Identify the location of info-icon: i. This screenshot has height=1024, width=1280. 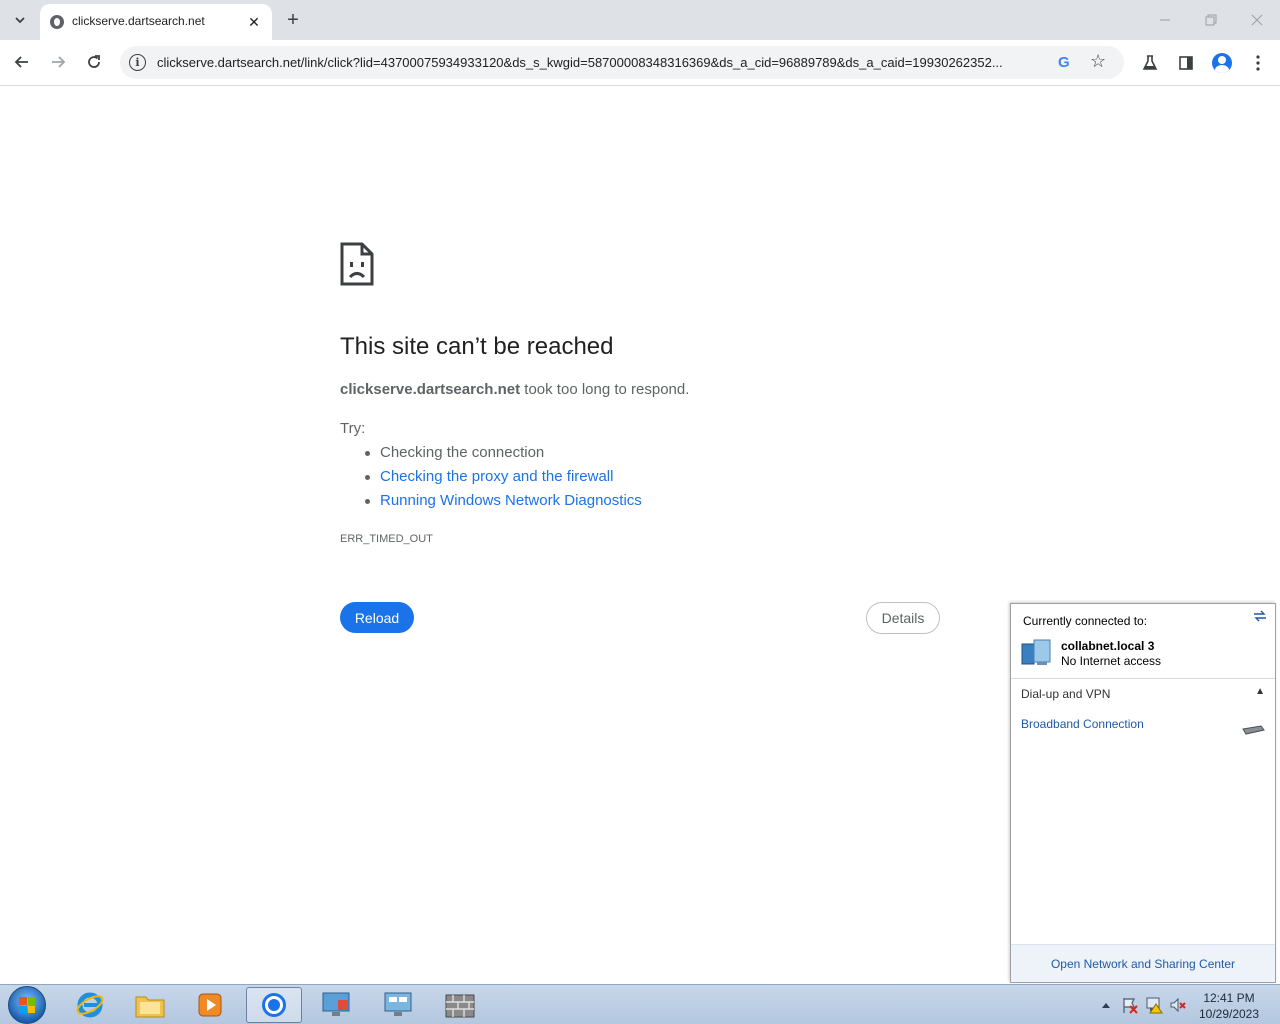
(137, 62).